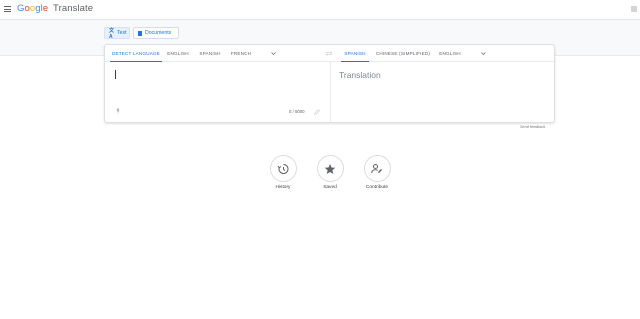 This screenshot has width=640, height=319. I want to click on source-tab-english: ENGLISH, so click(178, 53).